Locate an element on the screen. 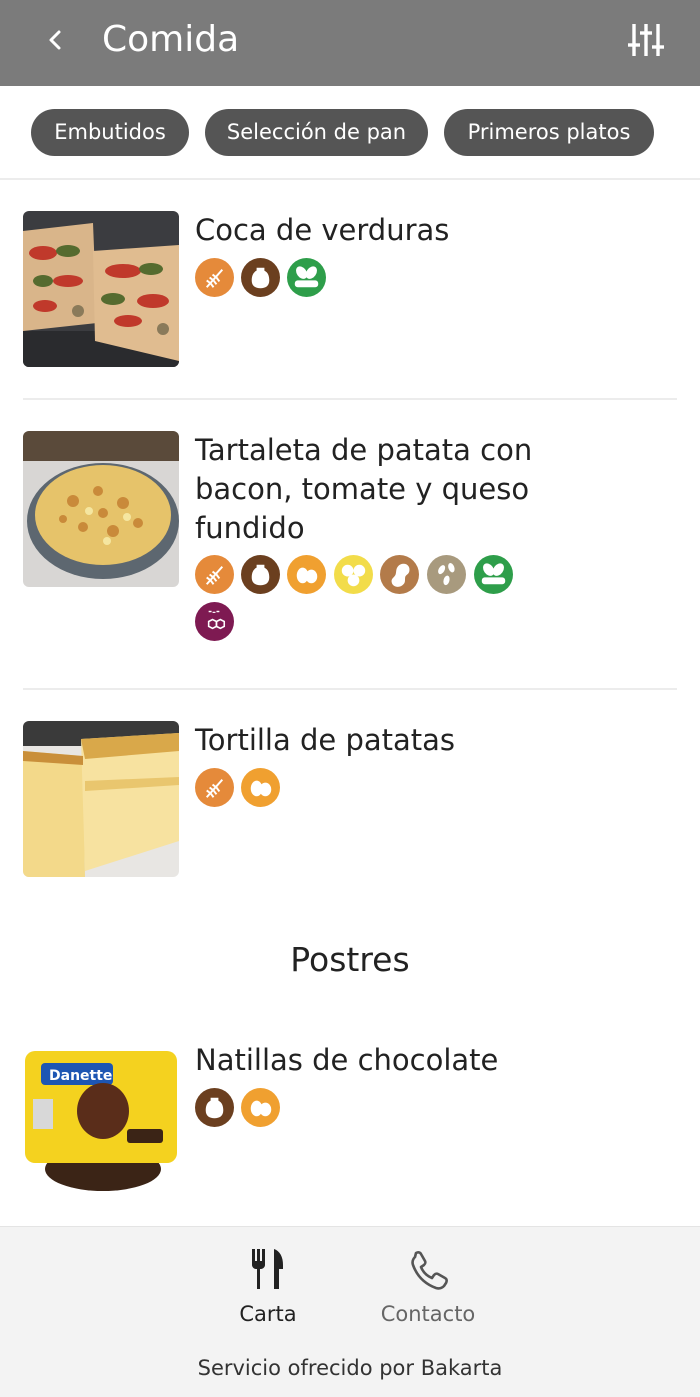  back-button is located at coordinates (56, 40).